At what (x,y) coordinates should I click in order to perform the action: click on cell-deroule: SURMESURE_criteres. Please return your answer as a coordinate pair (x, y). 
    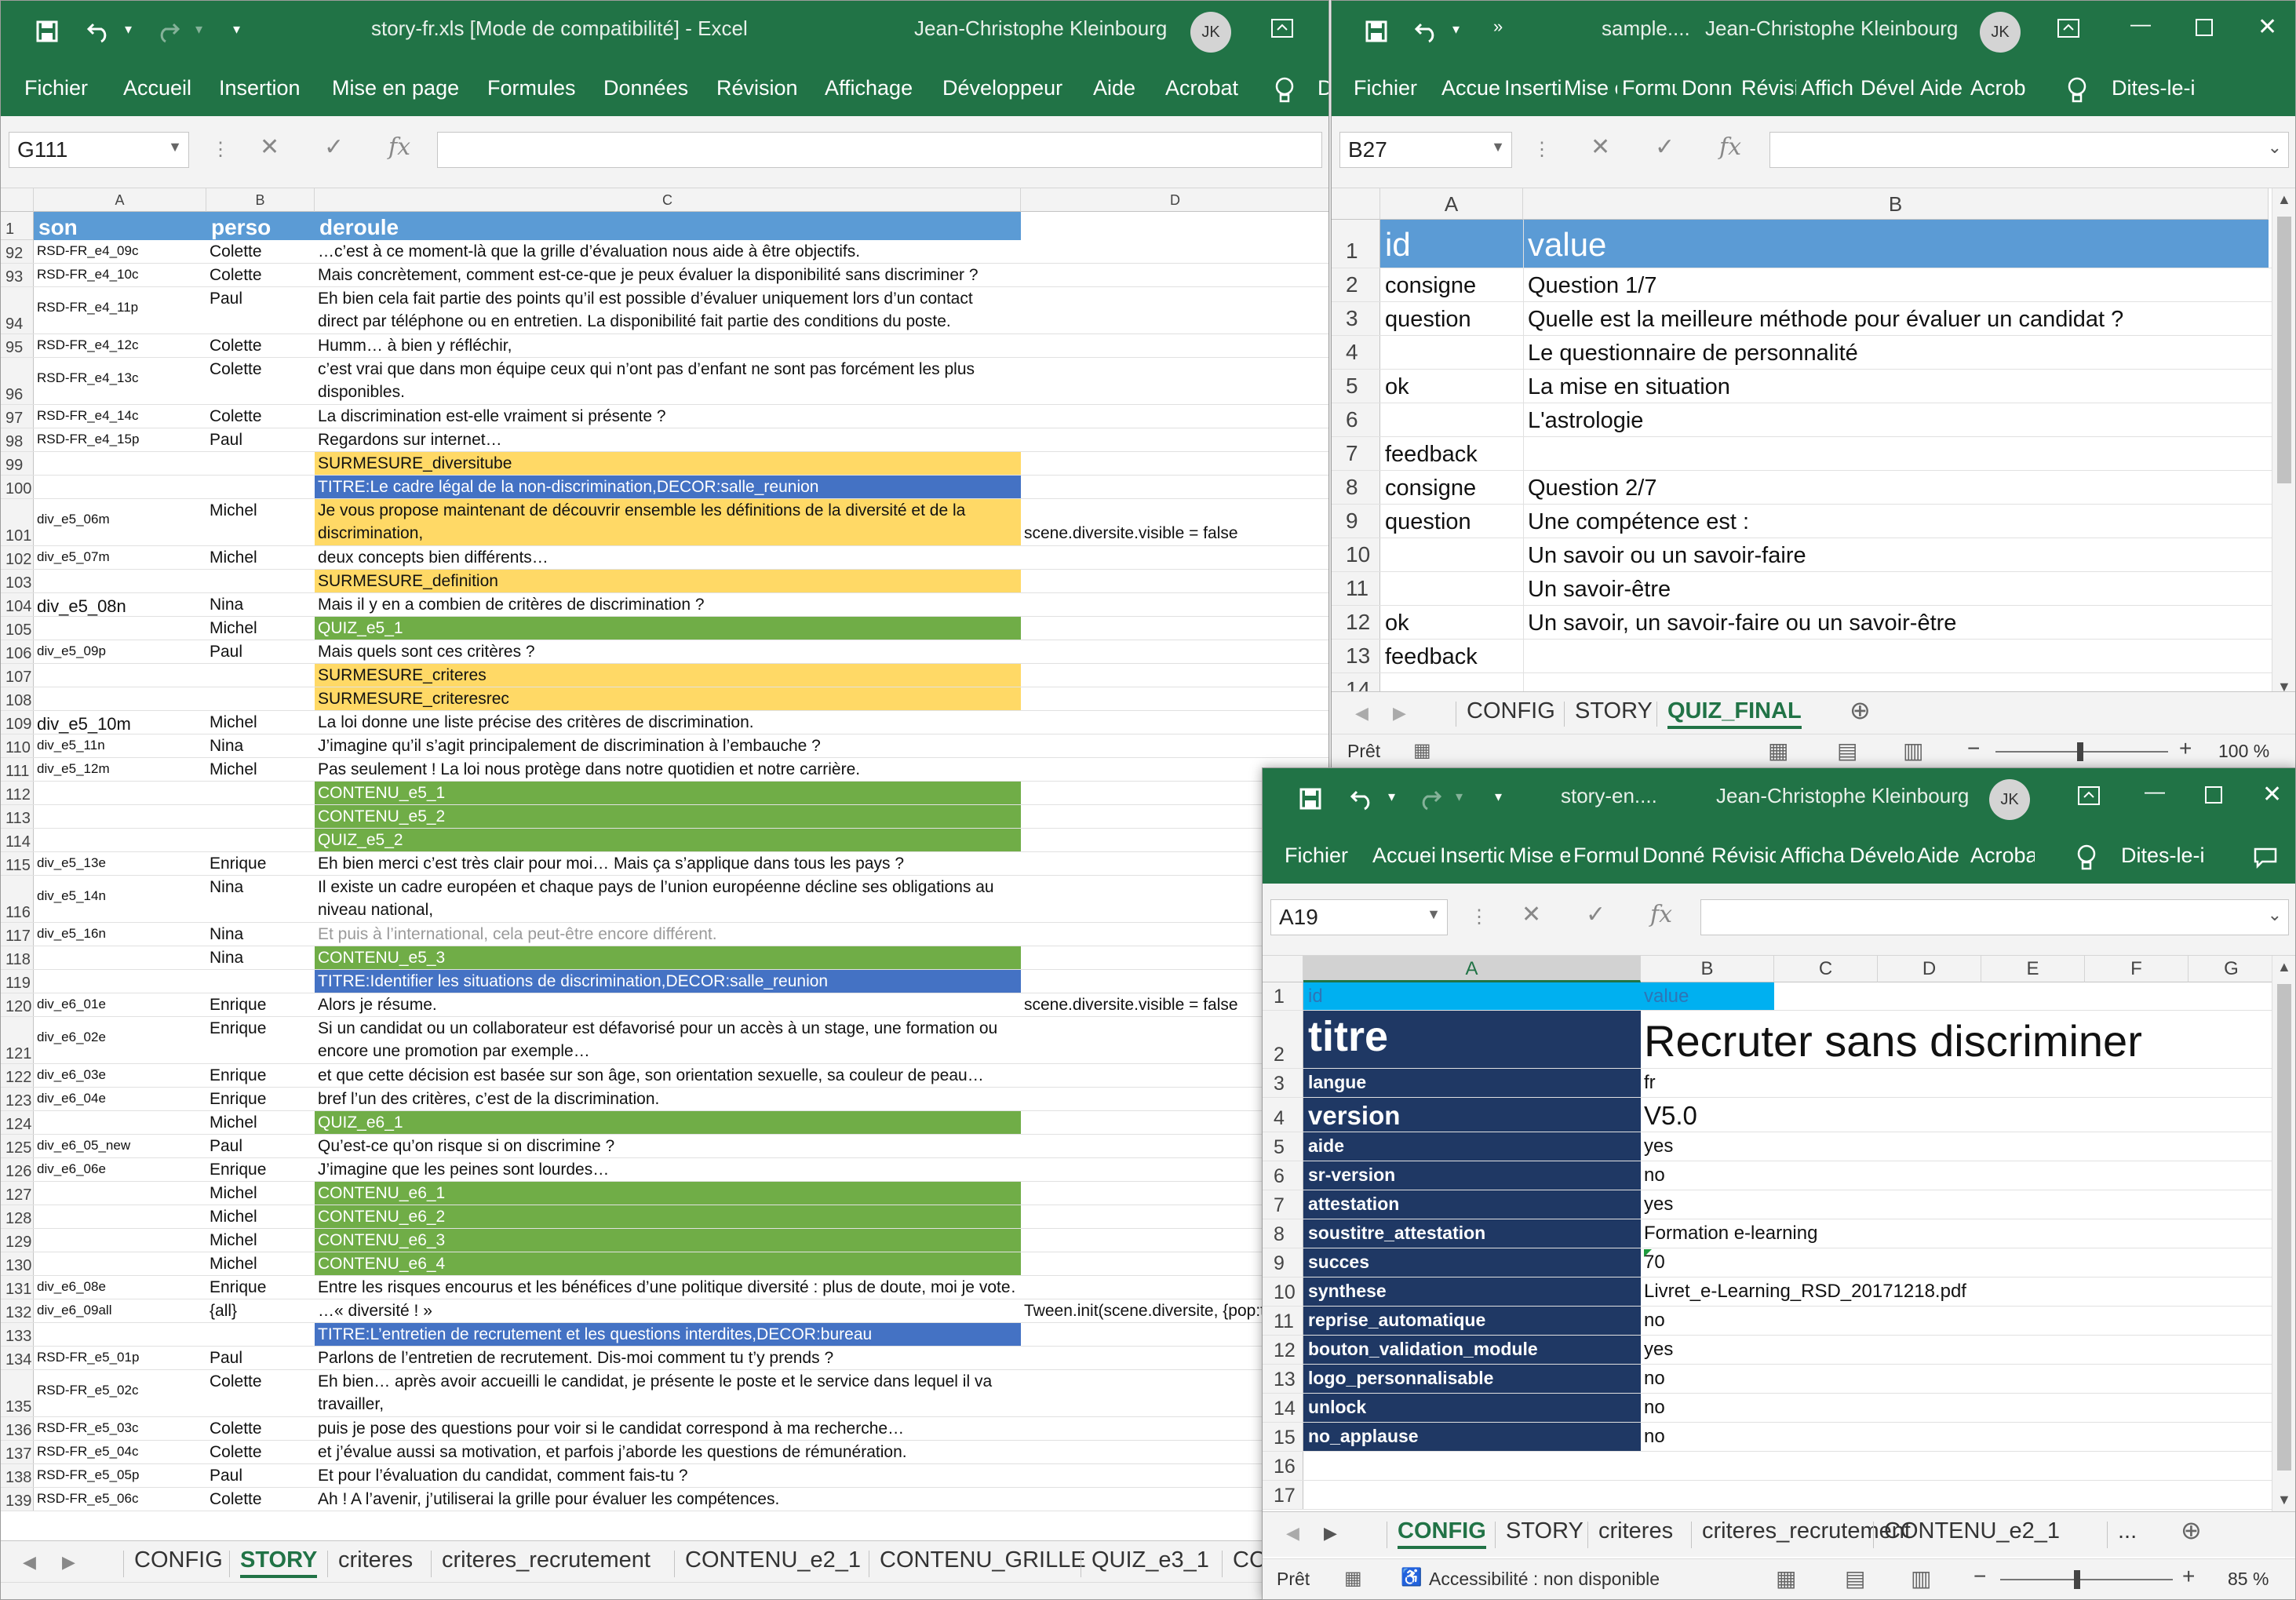
    Looking at the image, I should click on (668, 675).